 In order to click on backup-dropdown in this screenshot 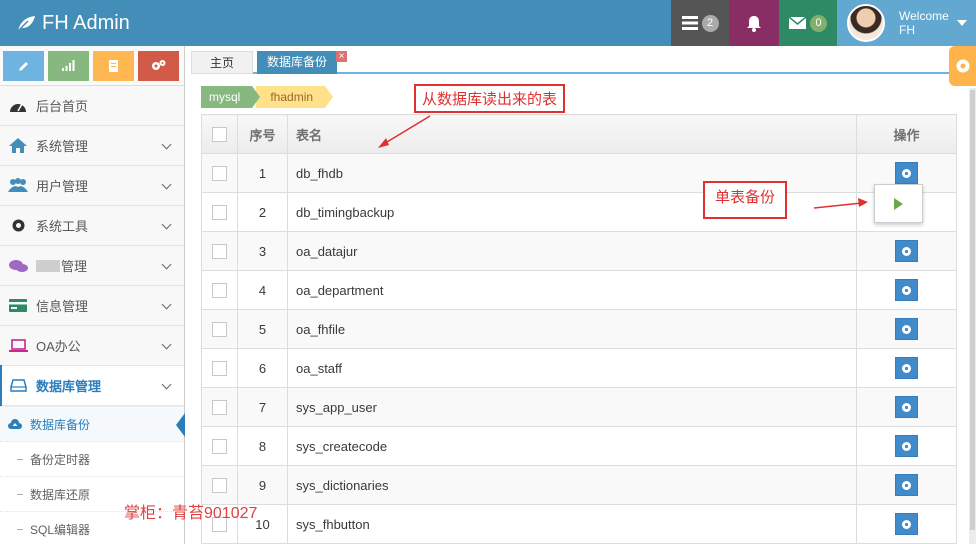, I will do `click(898, 203)`.